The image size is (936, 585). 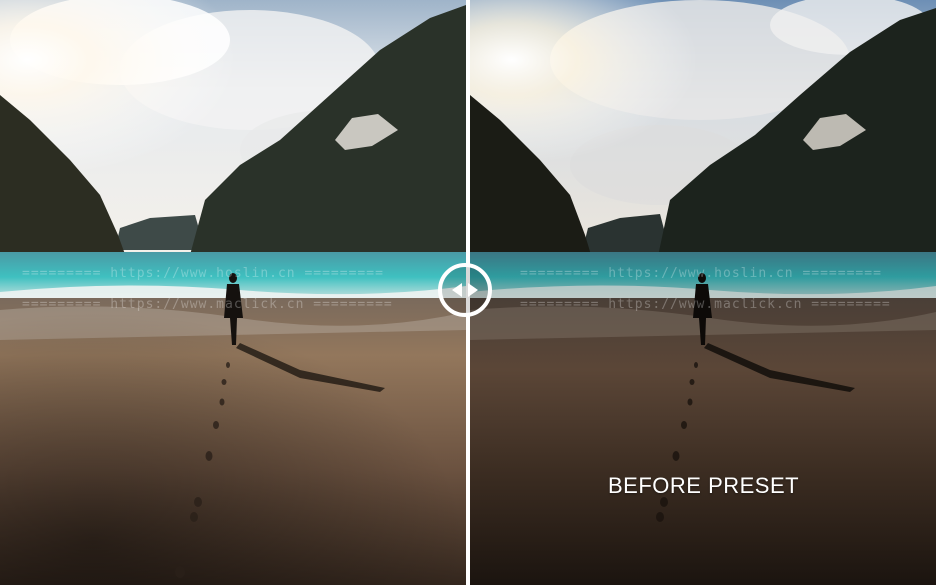 I want to click on before-preset-label: BEFORE PRESET, so click(x=704, y=485).